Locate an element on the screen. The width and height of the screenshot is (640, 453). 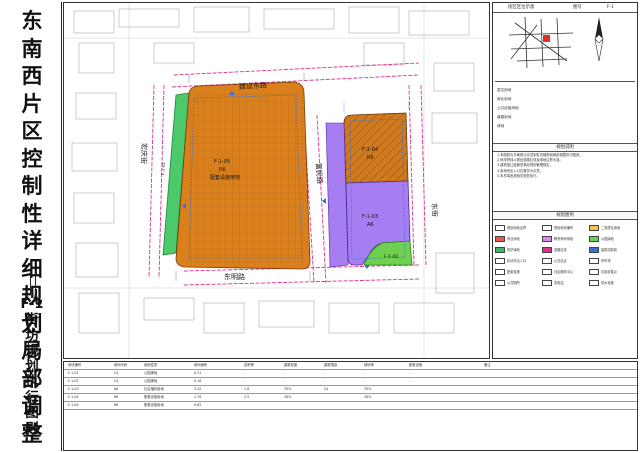
table-cell: F-1-01 is located at coordinates (73, 373).